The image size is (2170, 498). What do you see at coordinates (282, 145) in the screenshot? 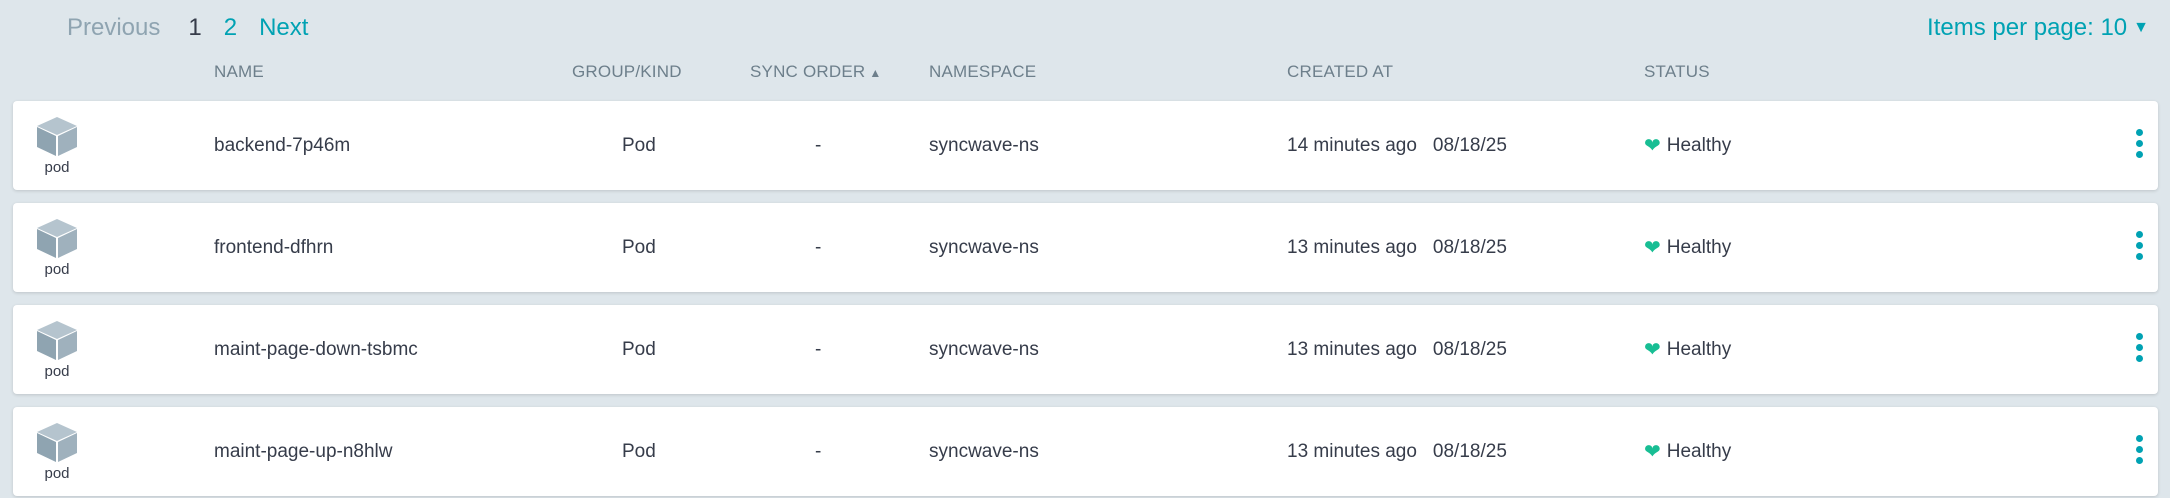
I see `resource-name: backend-7p46m` at bounding box center [282, 145].